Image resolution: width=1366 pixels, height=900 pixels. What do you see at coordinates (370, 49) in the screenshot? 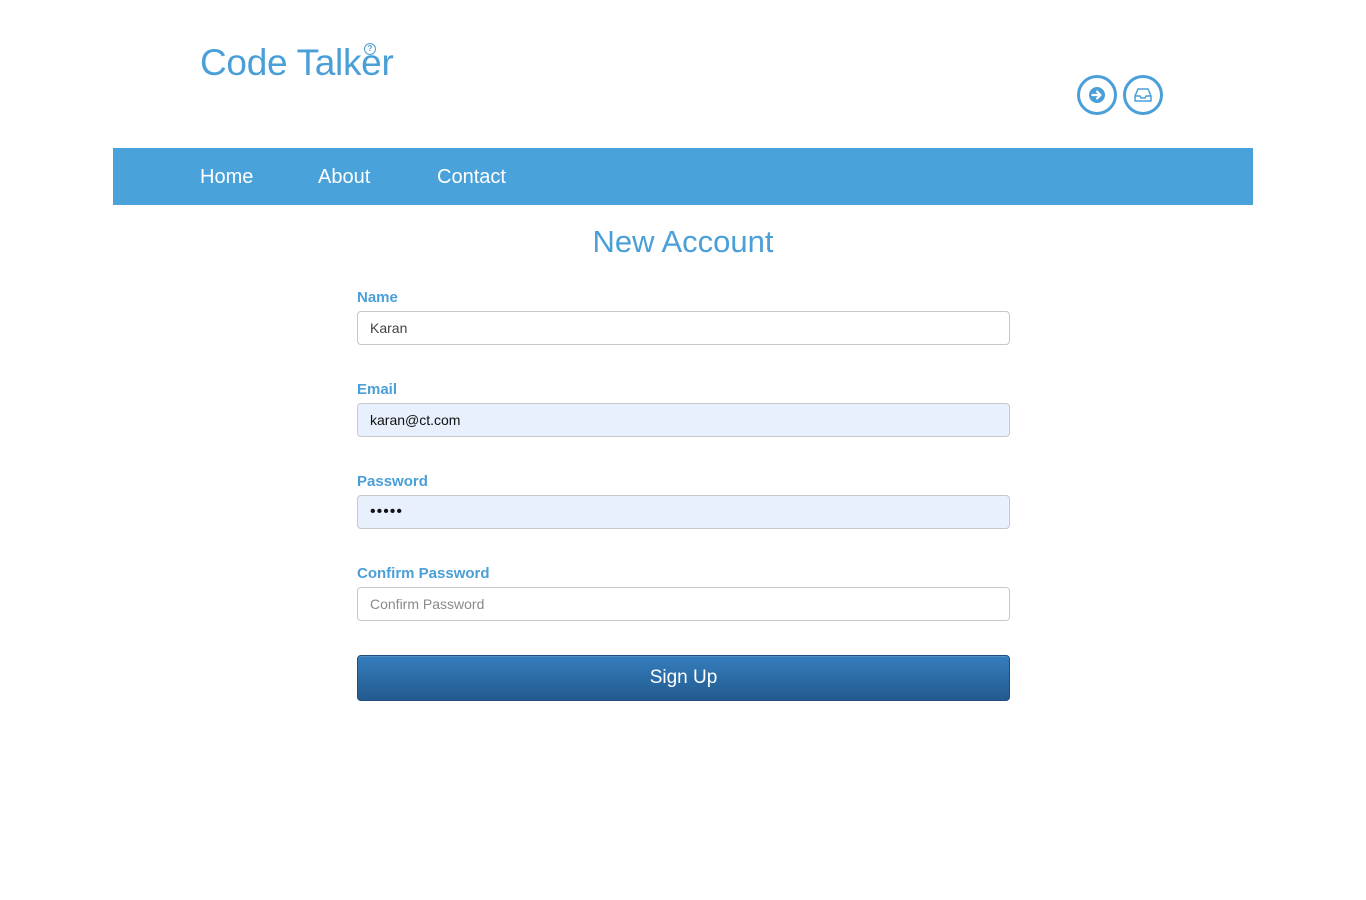
I see `registered-mark-icon: ?` at bounding box center [370, 49].